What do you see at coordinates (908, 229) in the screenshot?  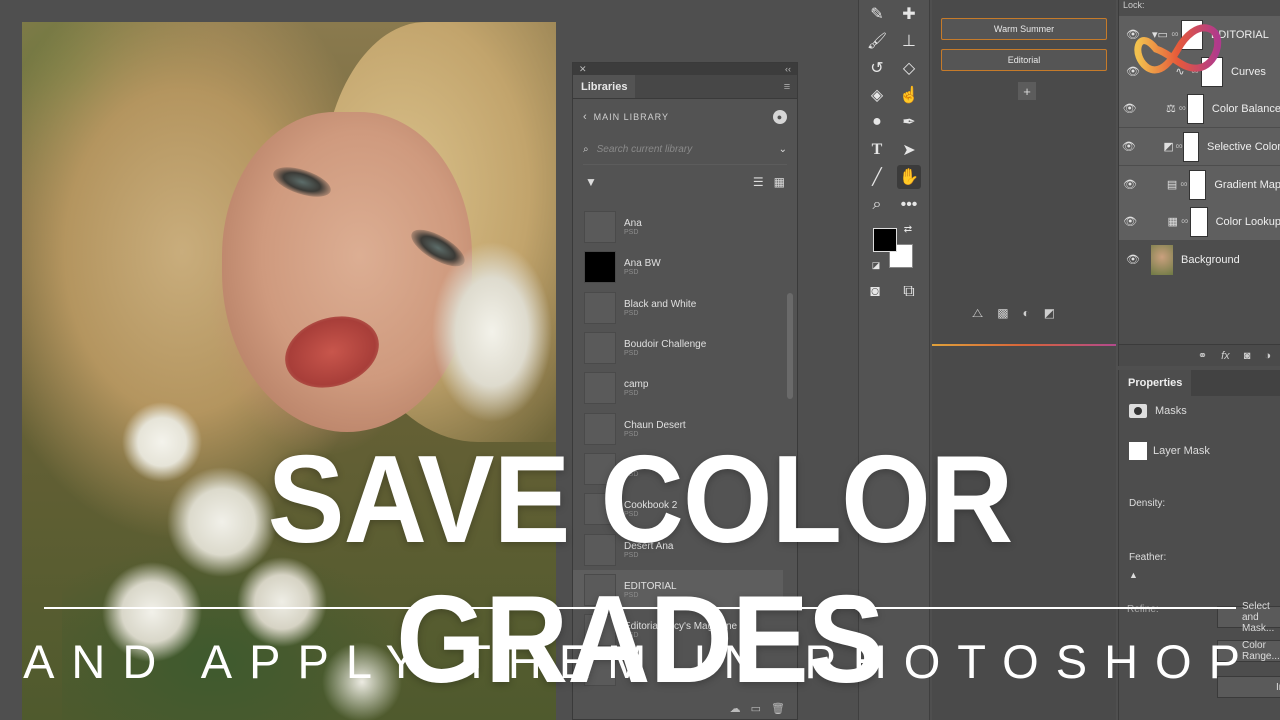 I see `swap-colors-icon: ⇄` at bounding box center [908, 229].